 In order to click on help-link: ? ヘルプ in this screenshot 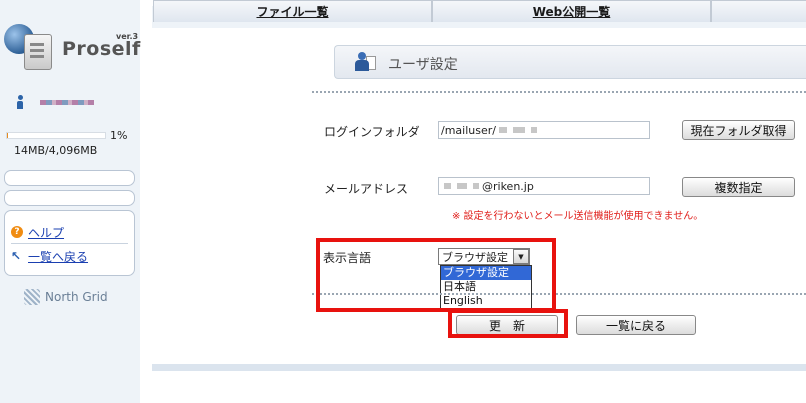, I will do `click(37, 232)`.